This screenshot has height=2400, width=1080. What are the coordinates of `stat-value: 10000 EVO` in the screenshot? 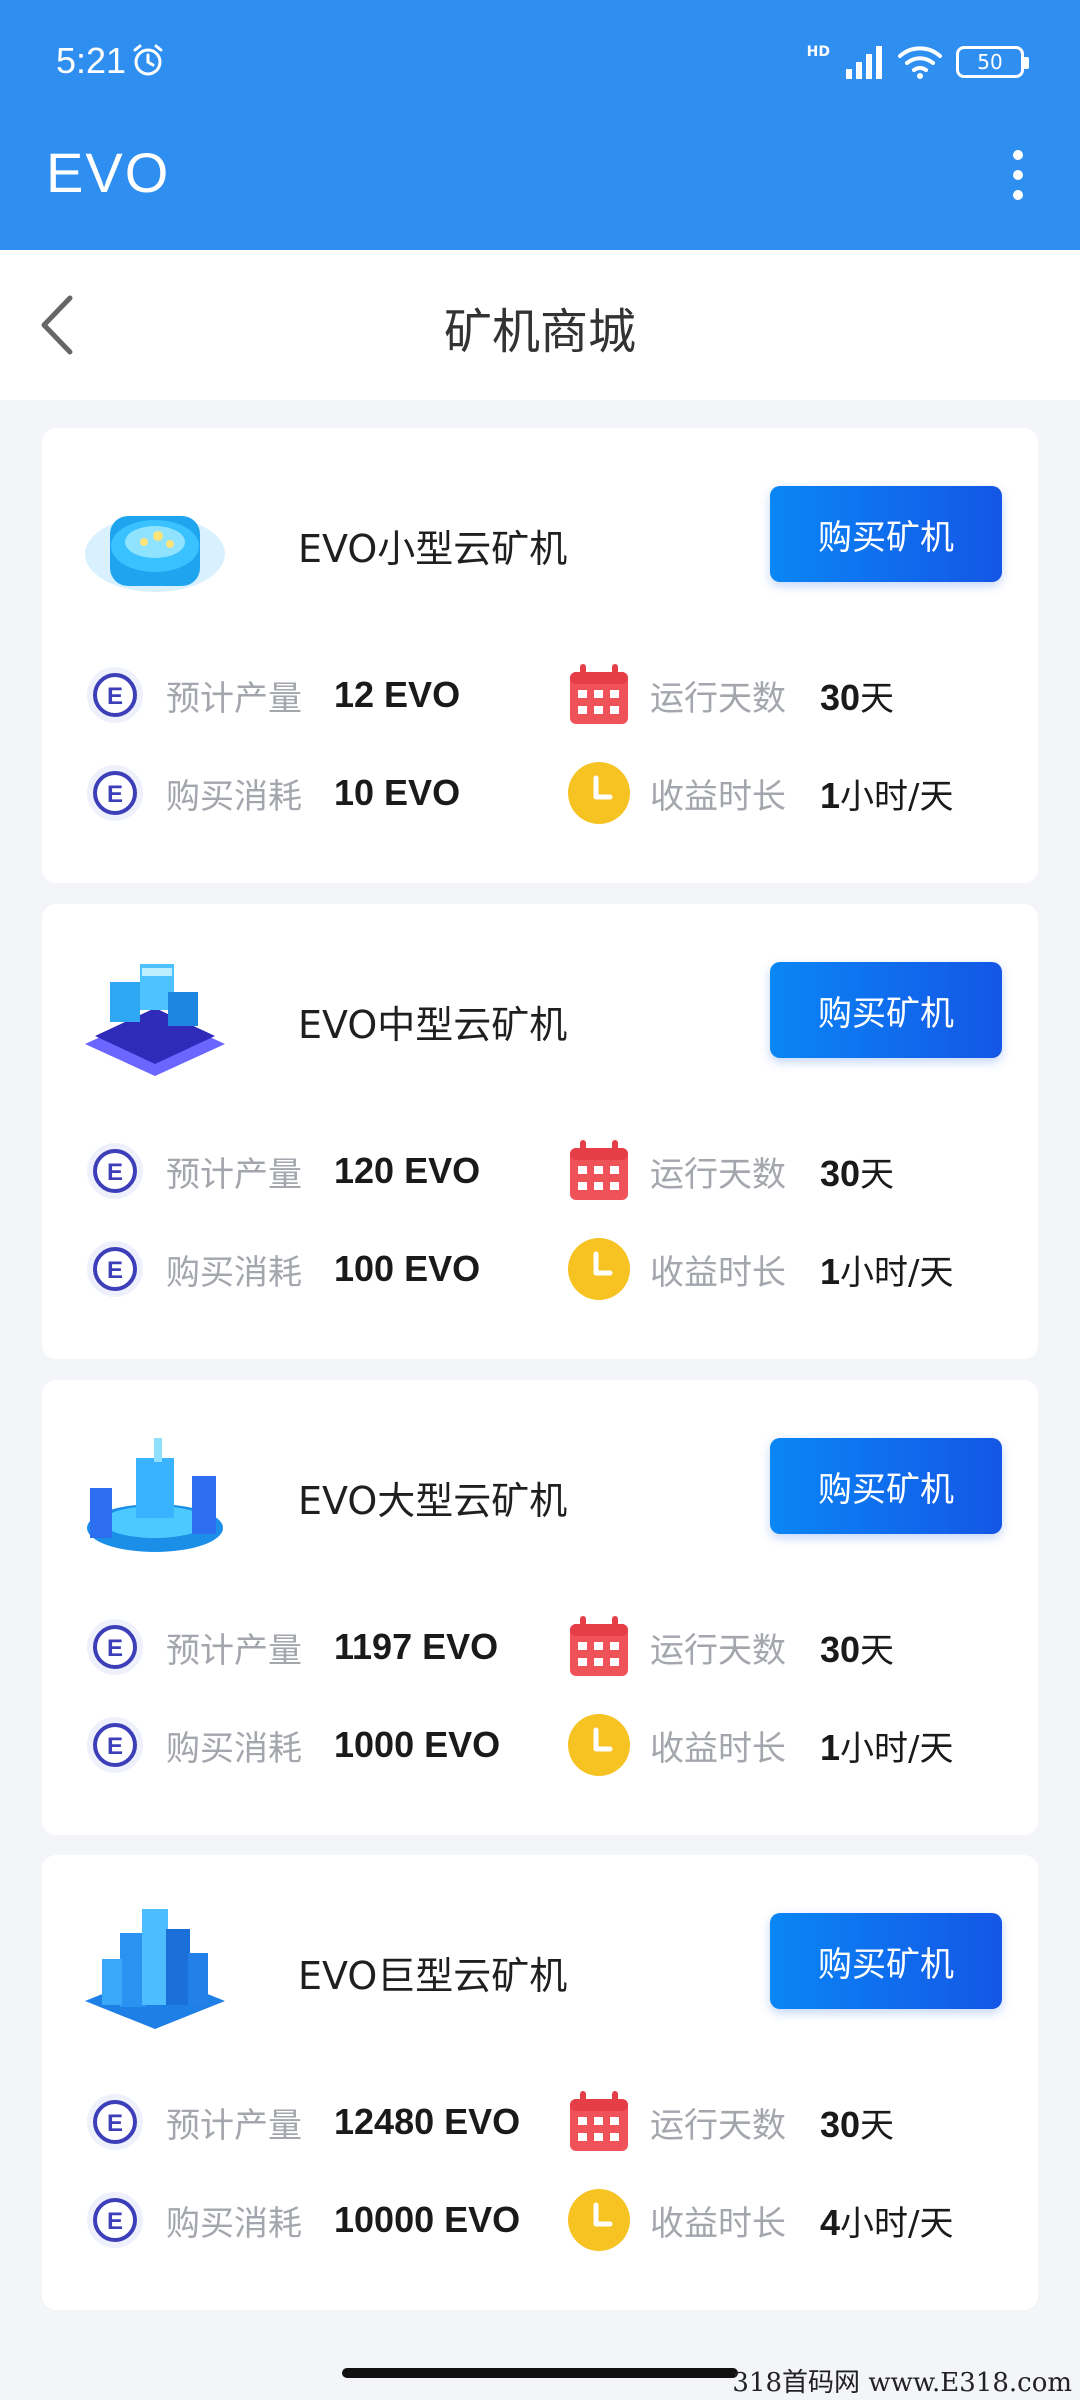 It's located at (427, 2219).